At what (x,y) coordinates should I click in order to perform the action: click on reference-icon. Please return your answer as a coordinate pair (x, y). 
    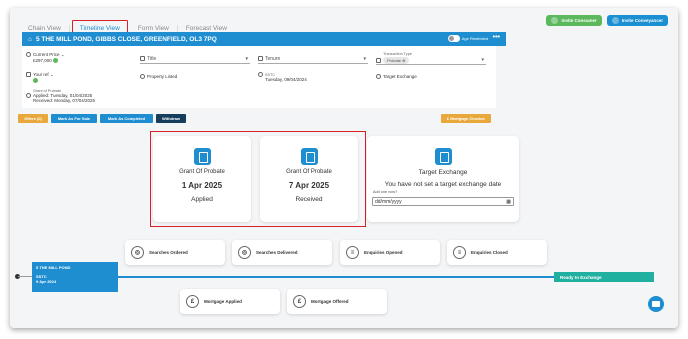
    Looking at the image, I should click on (28, 75).